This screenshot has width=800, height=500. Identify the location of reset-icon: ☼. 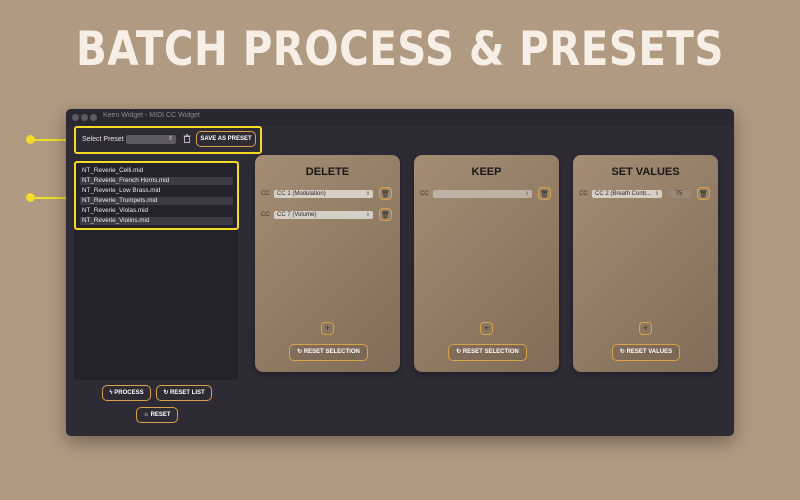
(146, 415).